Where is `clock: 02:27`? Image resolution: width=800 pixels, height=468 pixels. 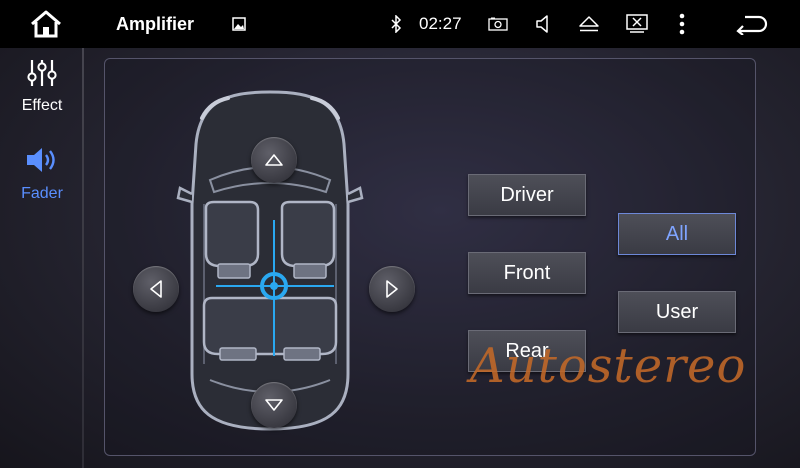 clock: 02:27 is located at coordinates (440, 23).